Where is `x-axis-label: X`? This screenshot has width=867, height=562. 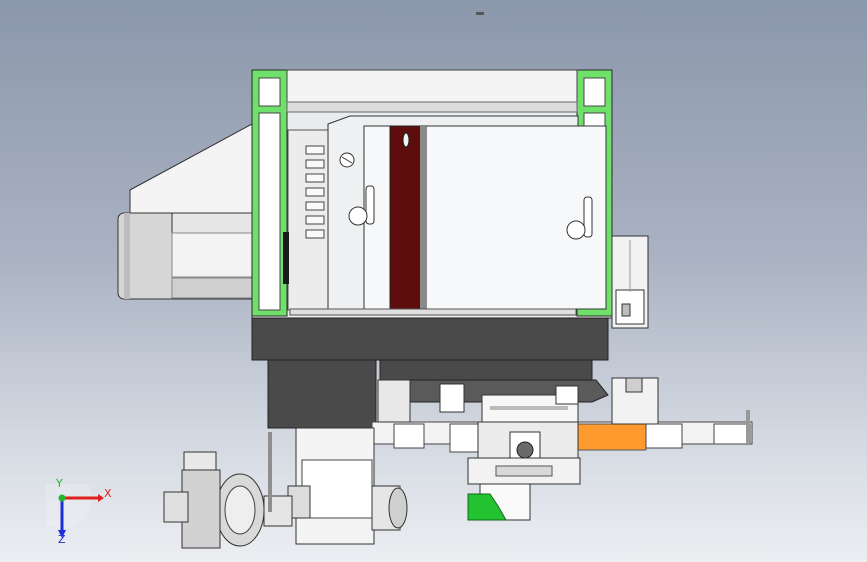 x-axis-label: X is located at coordinates (108, 493).